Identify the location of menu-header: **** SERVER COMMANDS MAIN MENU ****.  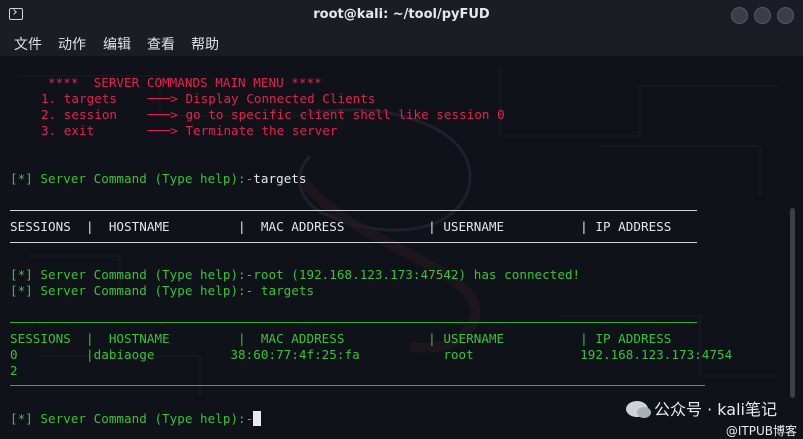
(166, 82).